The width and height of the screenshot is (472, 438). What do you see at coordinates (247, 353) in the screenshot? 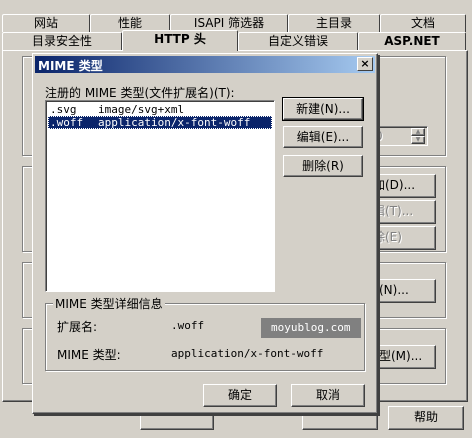
I see `mime-type-value: application/x-font-woff` at bounding box center [247, 353].